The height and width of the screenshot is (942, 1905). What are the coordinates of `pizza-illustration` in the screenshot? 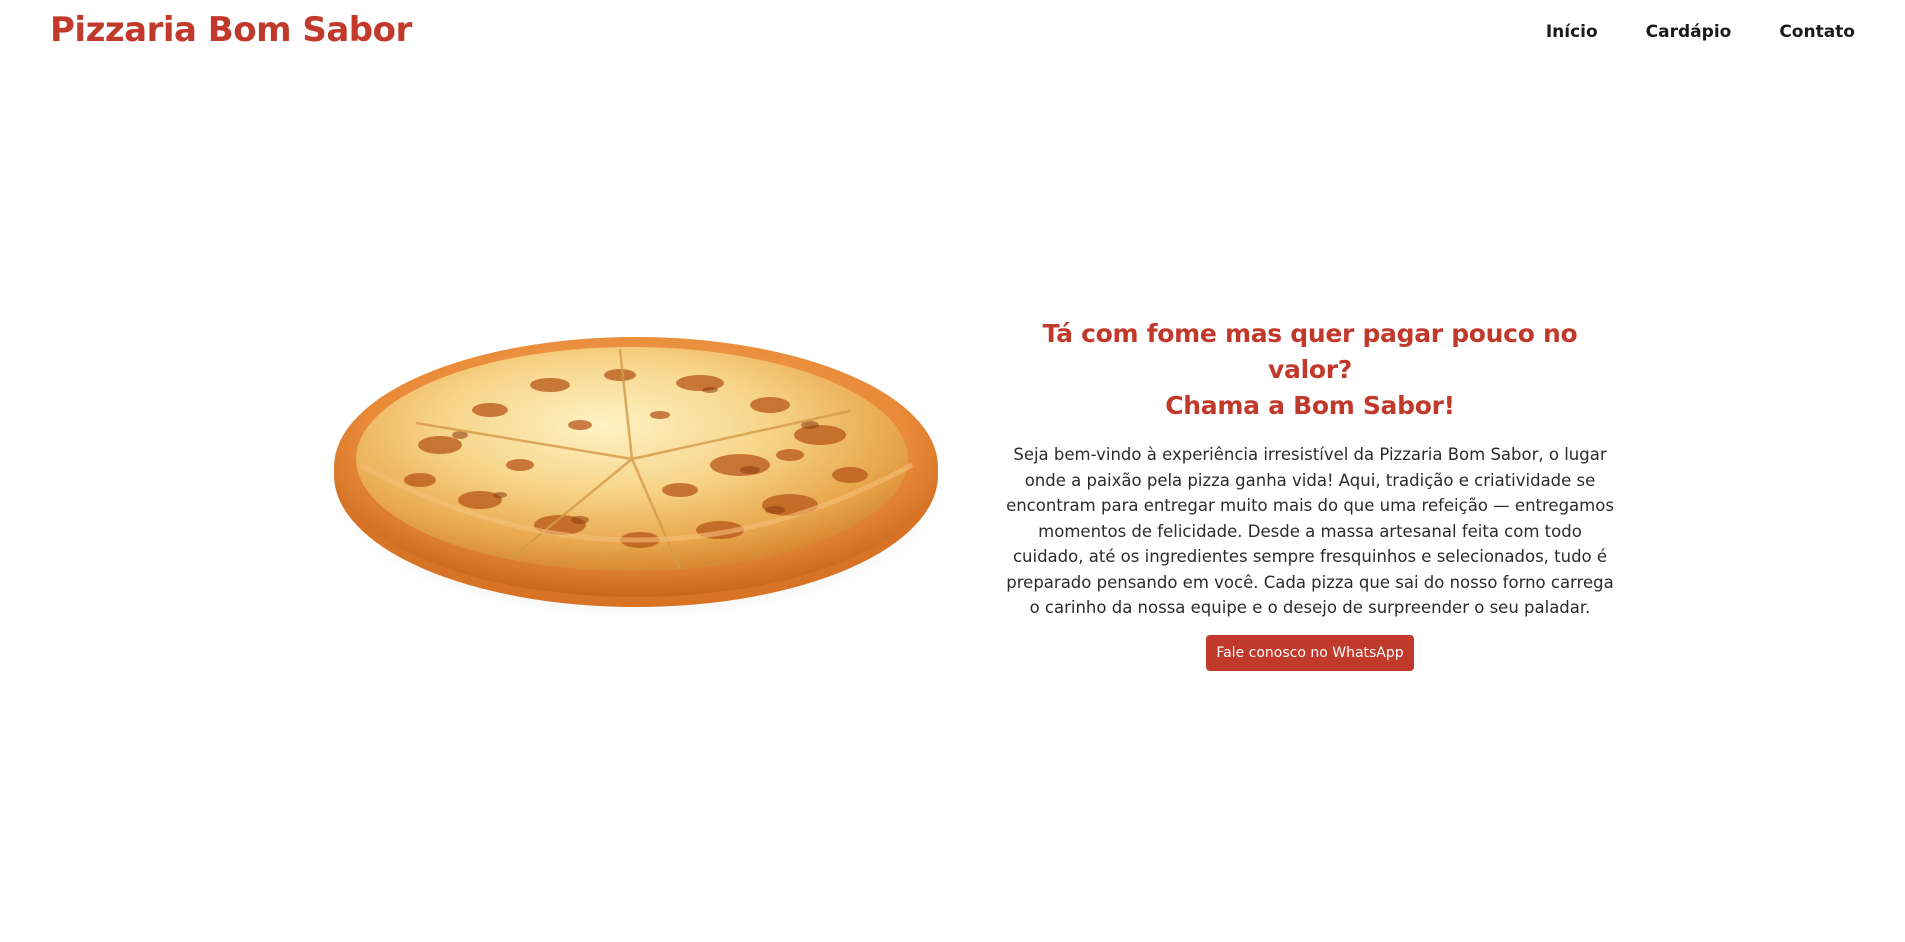 It's located at (638, 481).